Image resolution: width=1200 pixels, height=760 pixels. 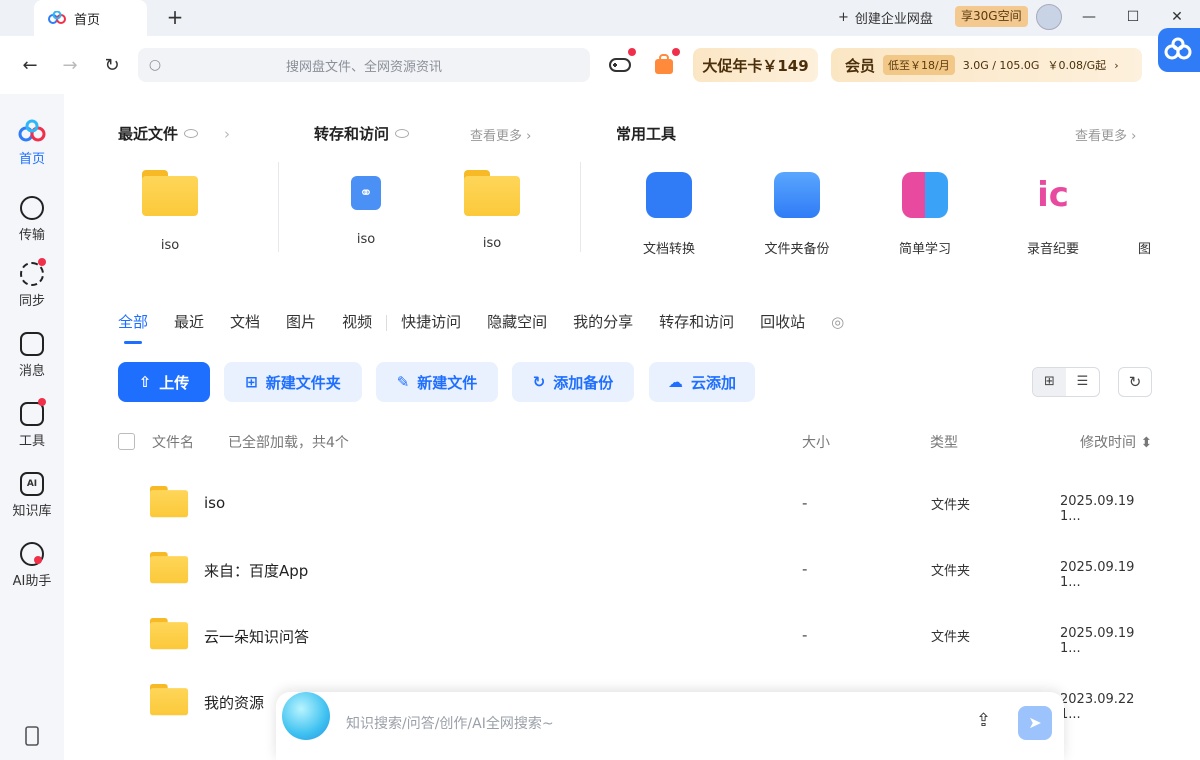 What do you see at coordinates (278, 207) in the screenshot?
I see `divider` at bounding box center [278, 207].